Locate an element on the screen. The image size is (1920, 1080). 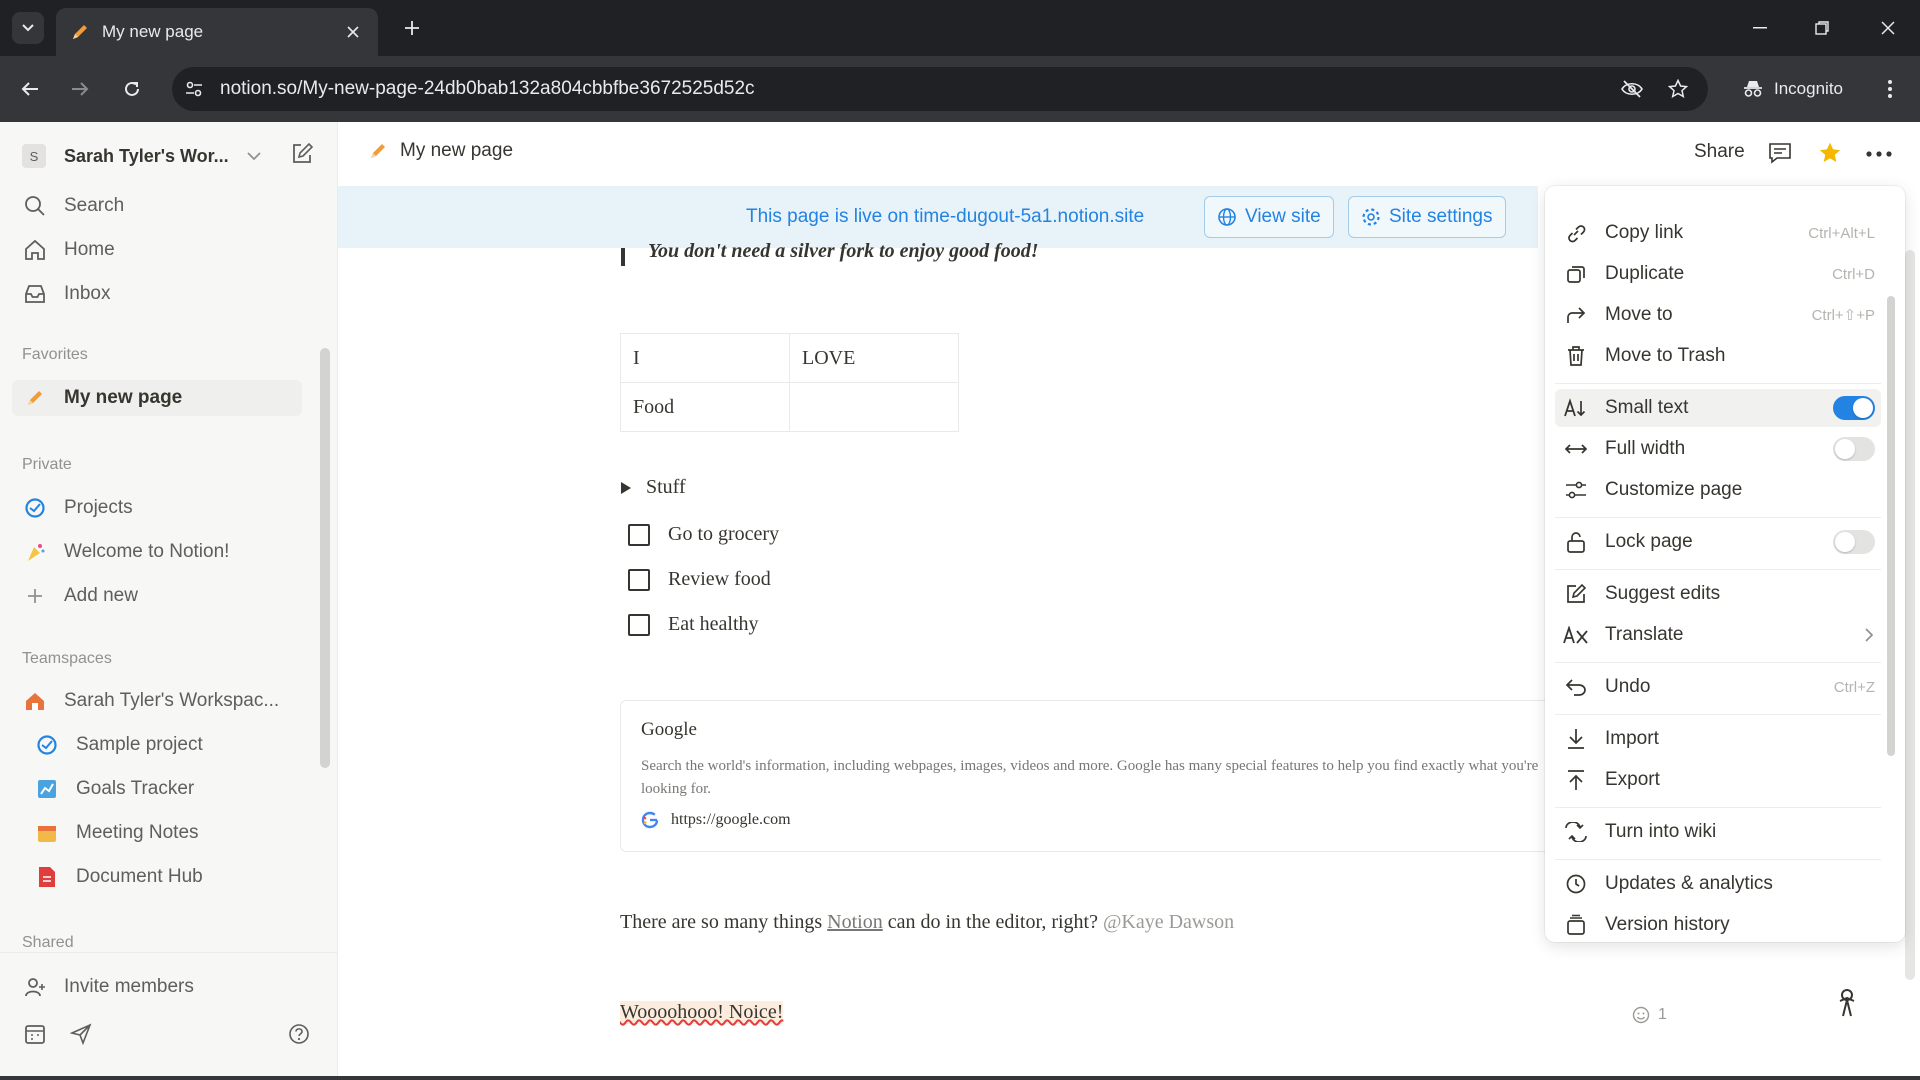
font-option-serif: Serif is located at coordinates (1715, 194).